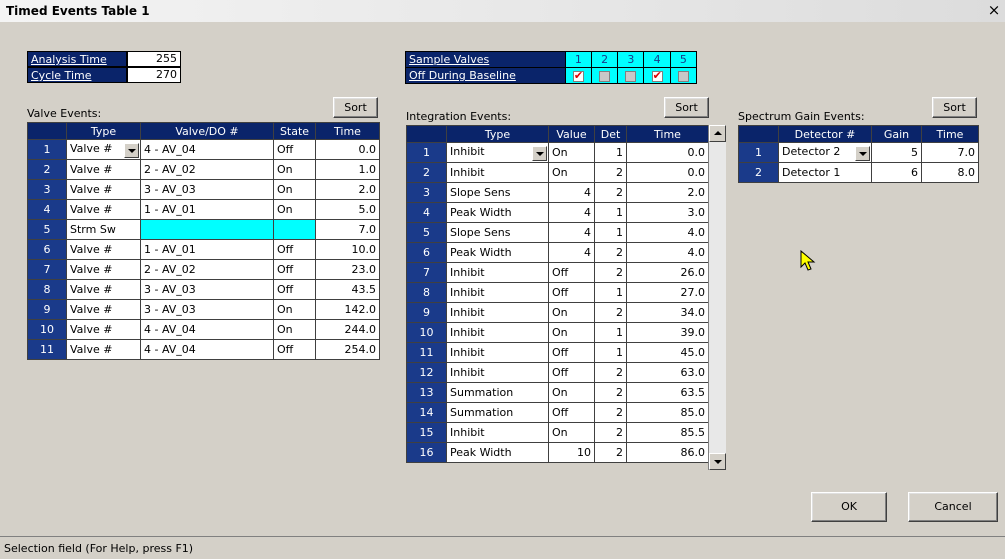 This screenshot has width=1005, height=559. I want to click on table-row: 6 Valve # 1 - AV_01 Off 10.0, so click(203, 249).